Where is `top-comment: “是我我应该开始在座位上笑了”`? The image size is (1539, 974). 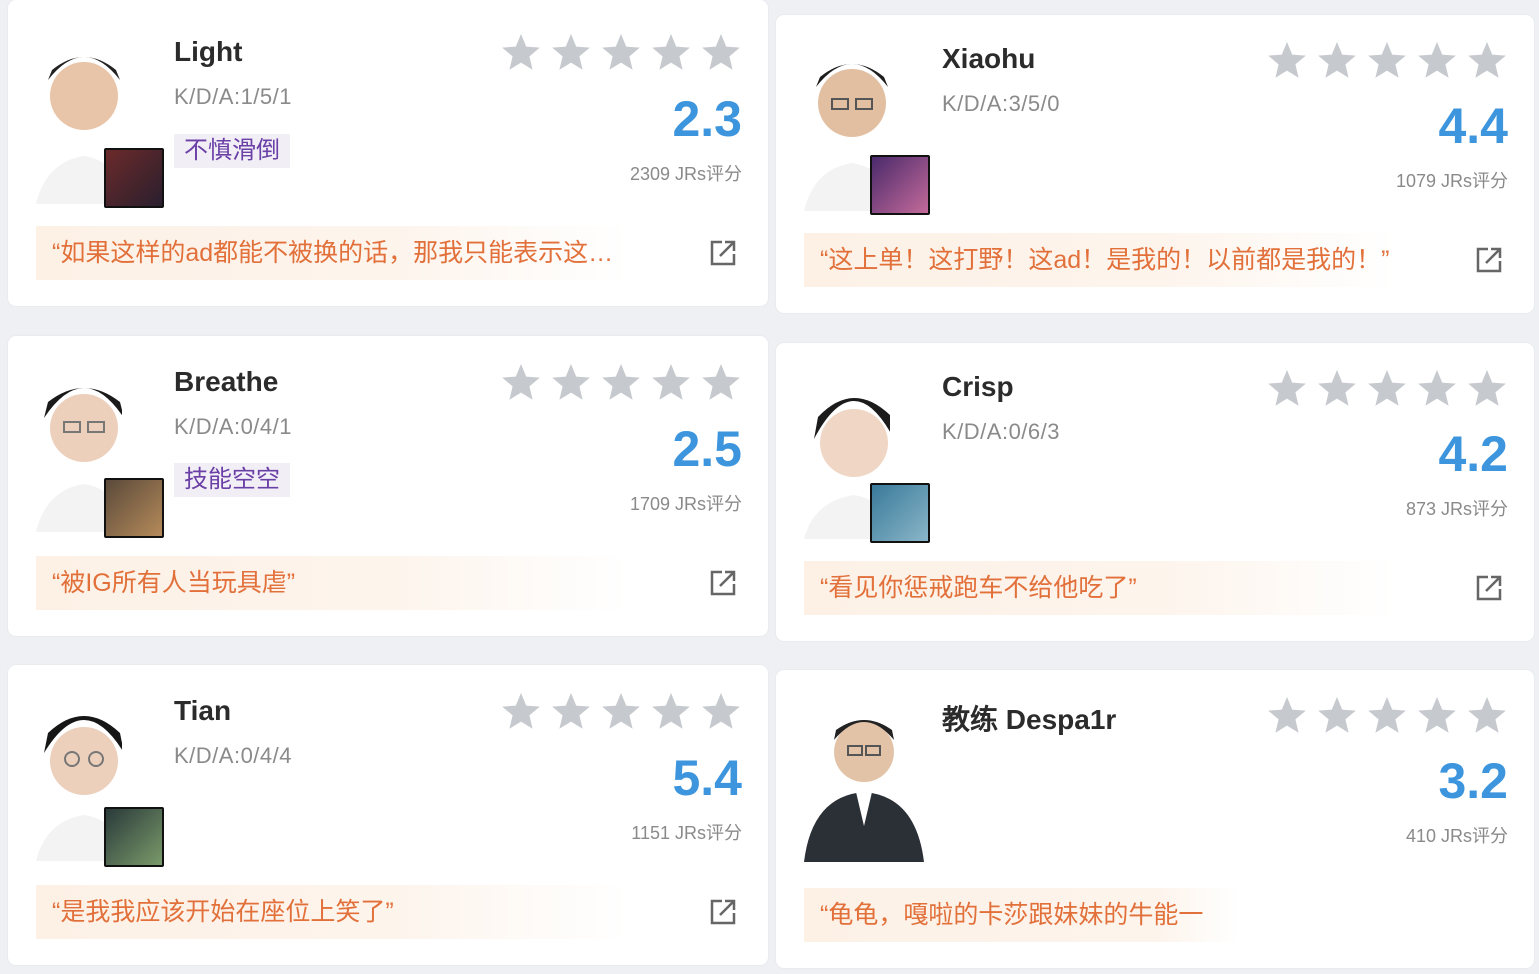
top-comment: “是我我应该开始在座位上笑了” is located at coordinates (332, 912).